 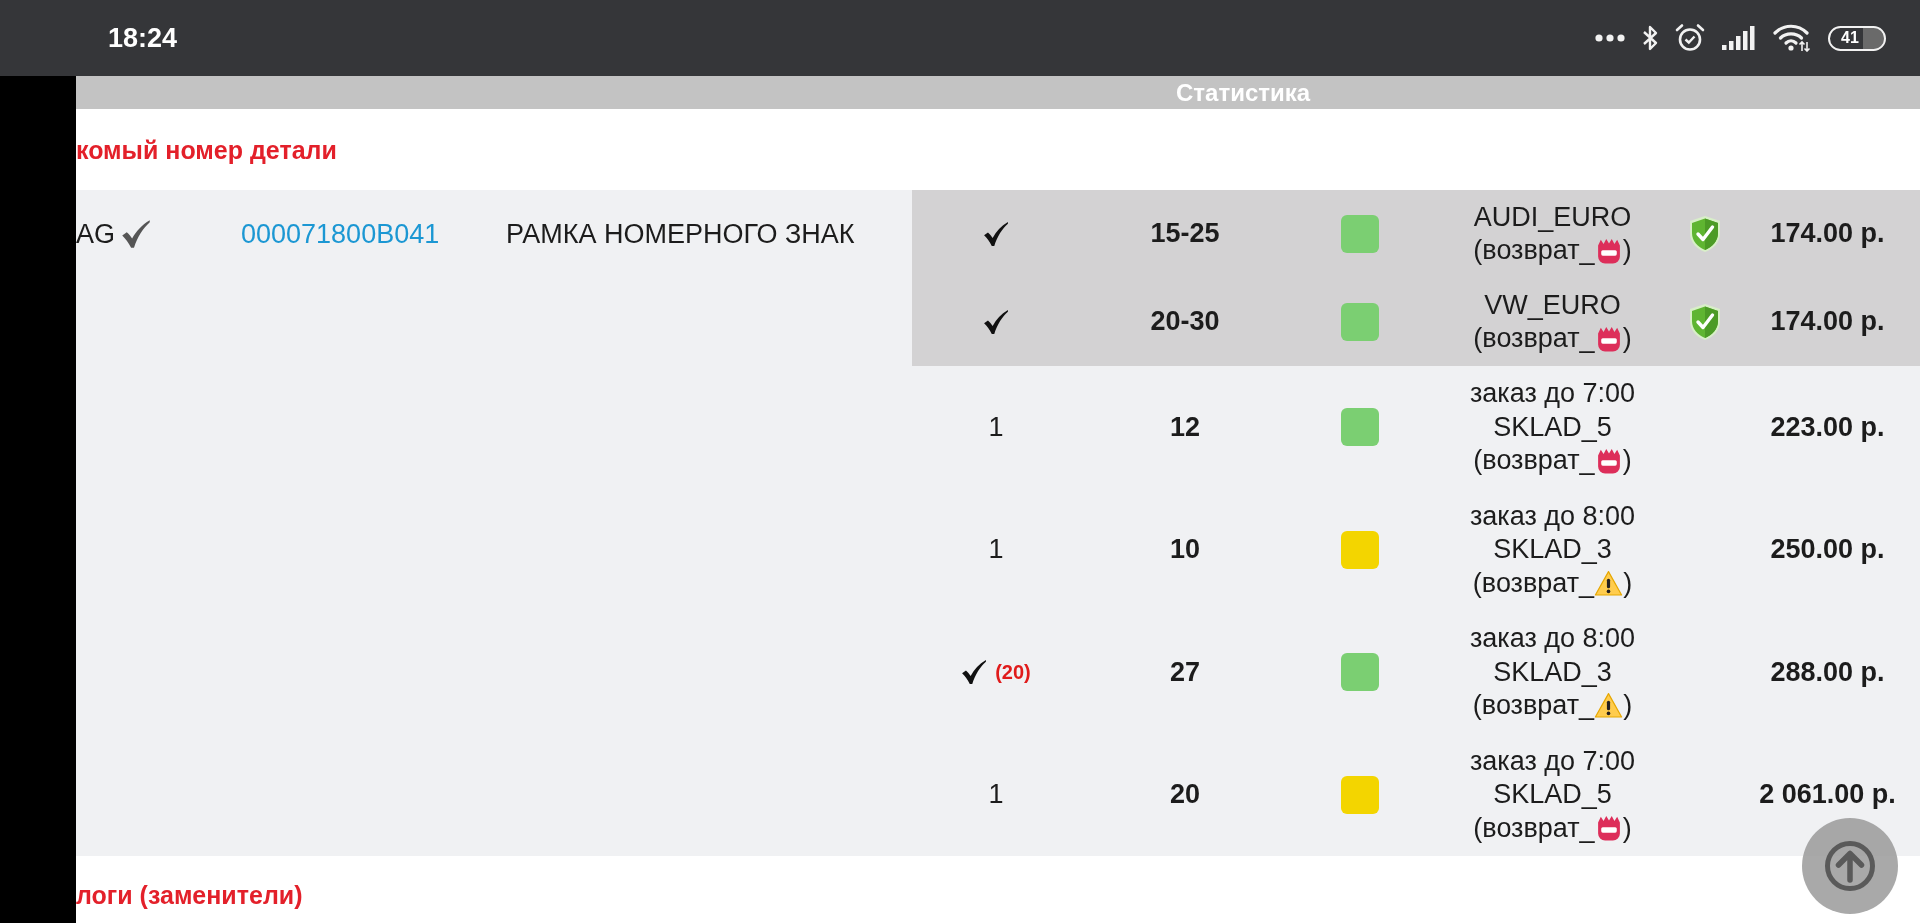 I want to click on section-heading: комый номер детали, so click(x=206, y=149).